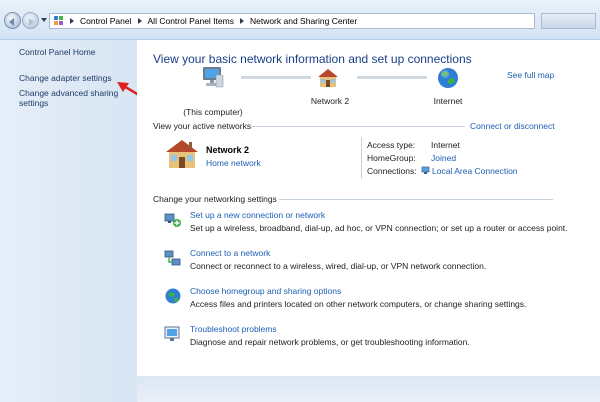  I want to click on homegroup-label: HomeGroup:, so click(391, 158).